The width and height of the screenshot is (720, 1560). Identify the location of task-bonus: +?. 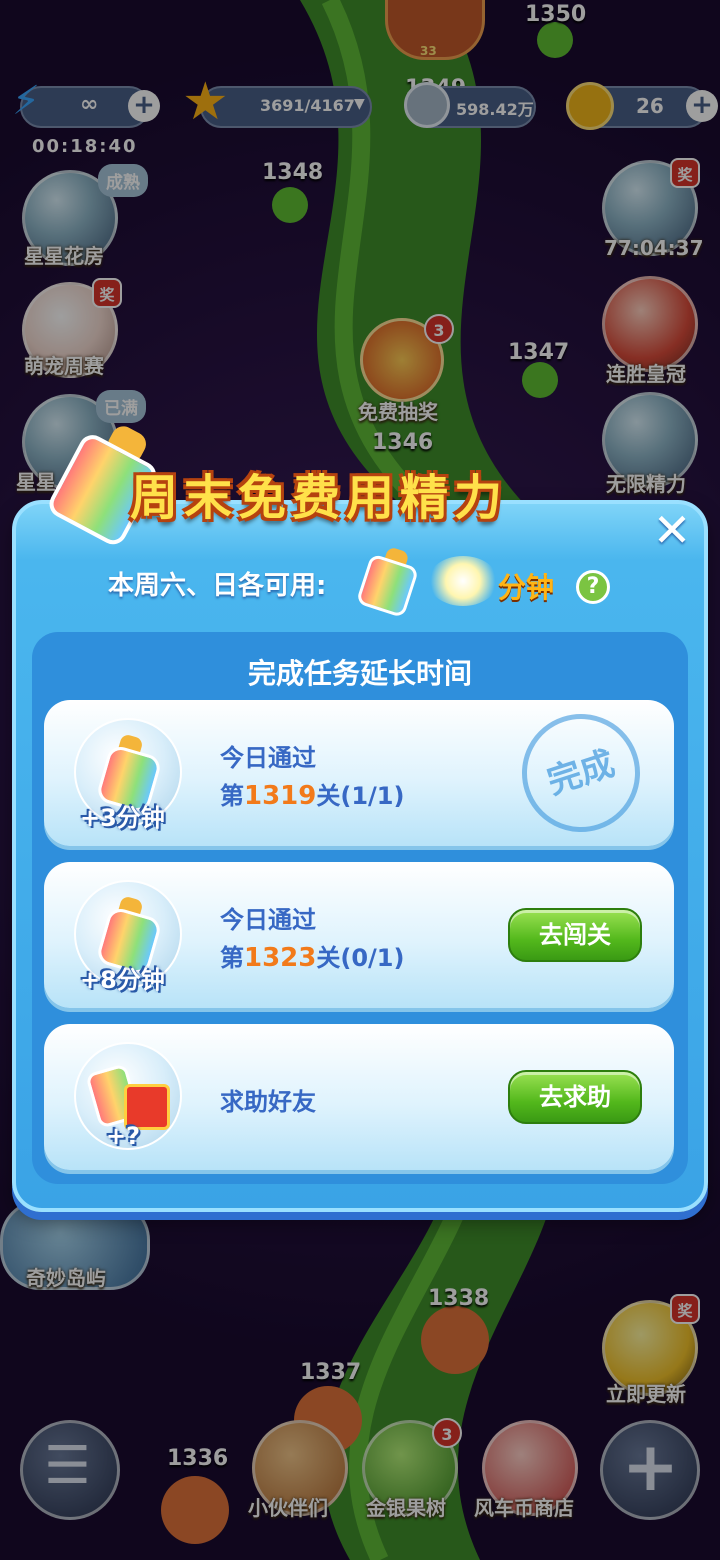
(123, 1136).